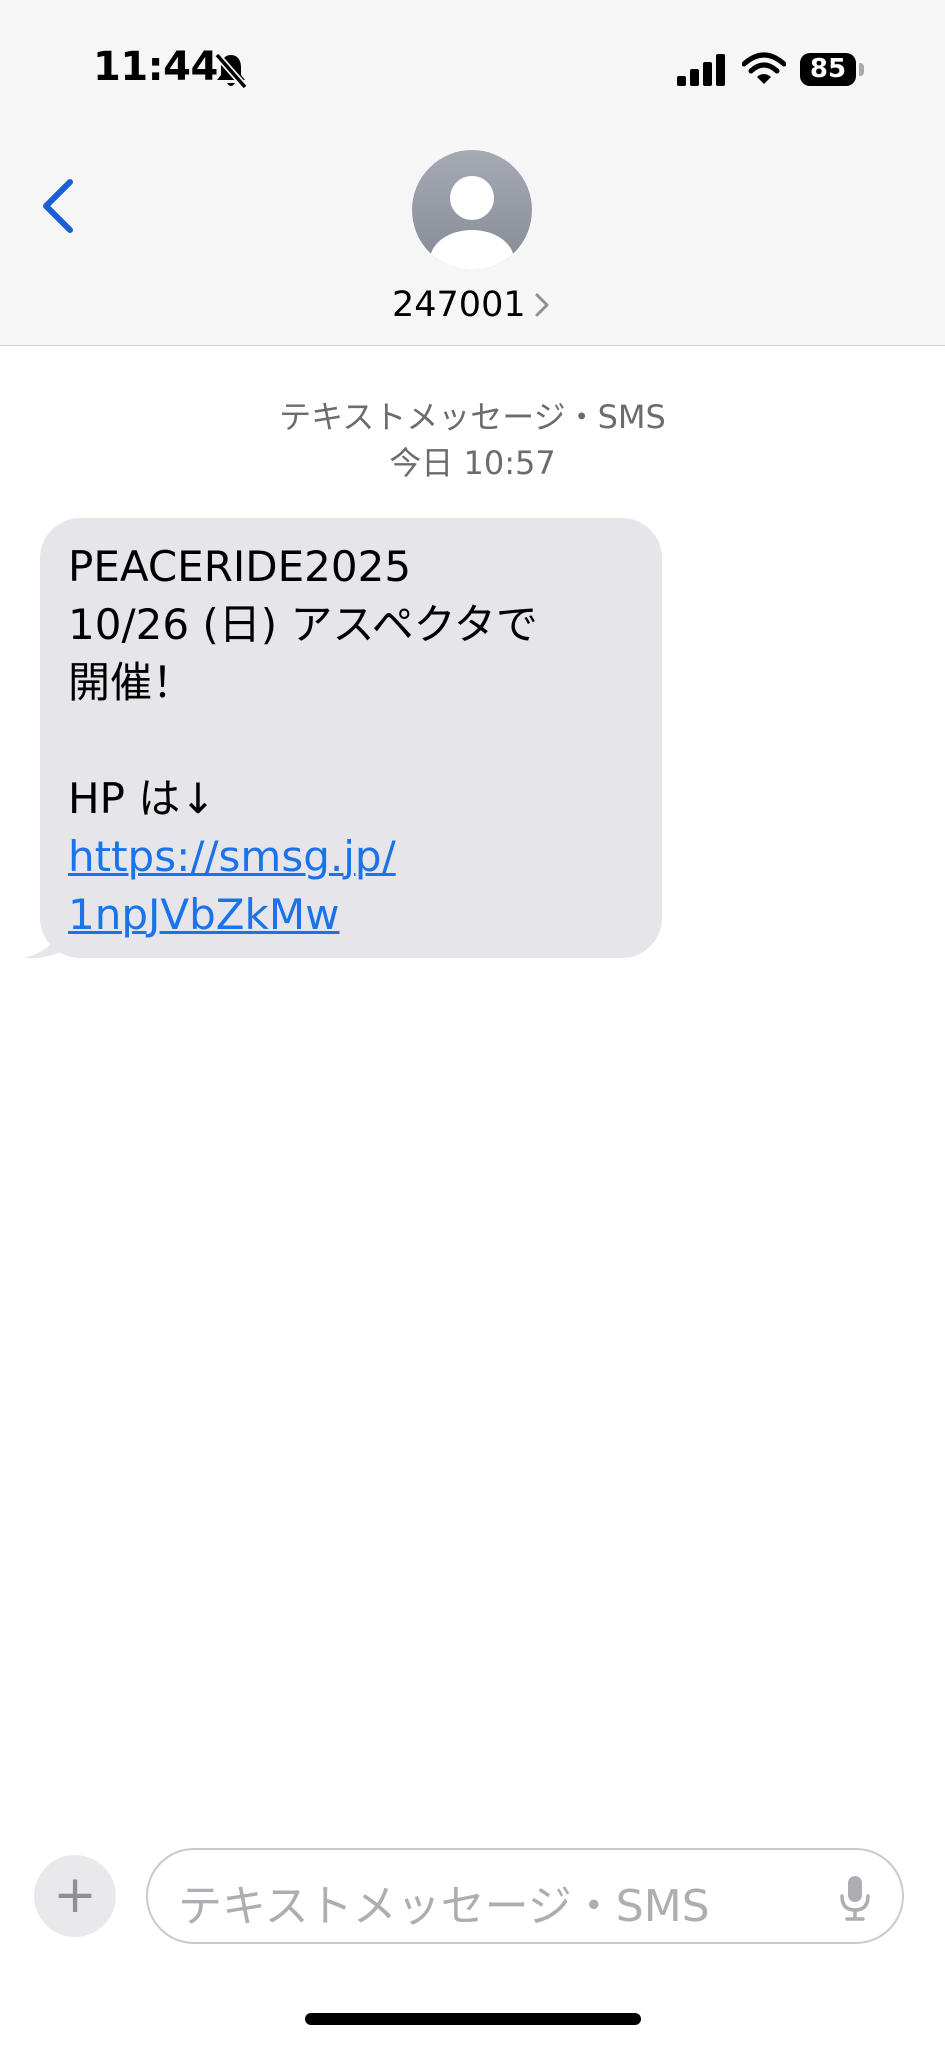 The image size is (945, 2048). I want to click on message-input: テキストメッセージ・SMS, so click(525, 1896).